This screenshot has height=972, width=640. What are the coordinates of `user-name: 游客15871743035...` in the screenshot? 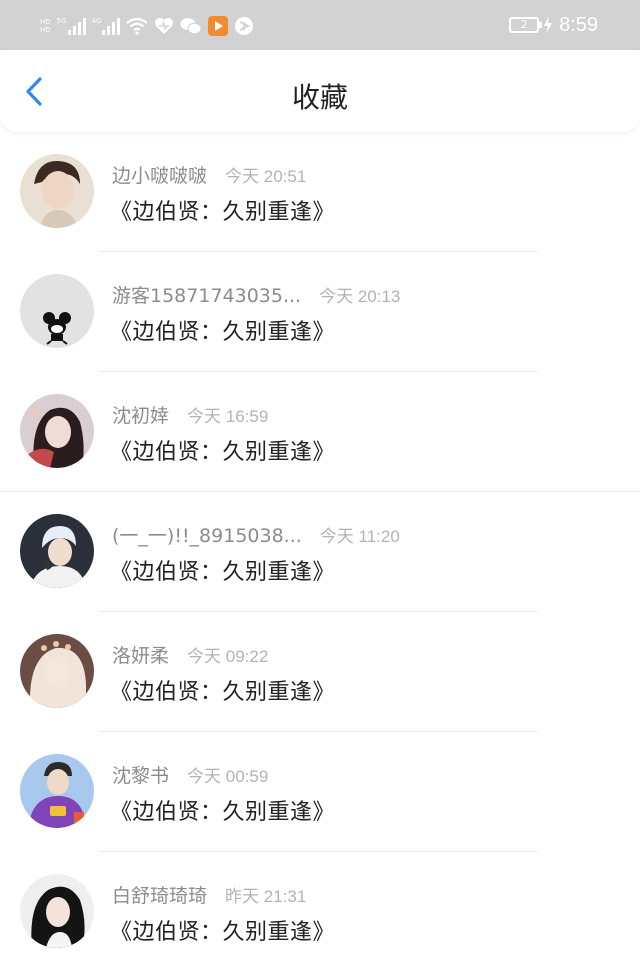 It's located at (207, 295).